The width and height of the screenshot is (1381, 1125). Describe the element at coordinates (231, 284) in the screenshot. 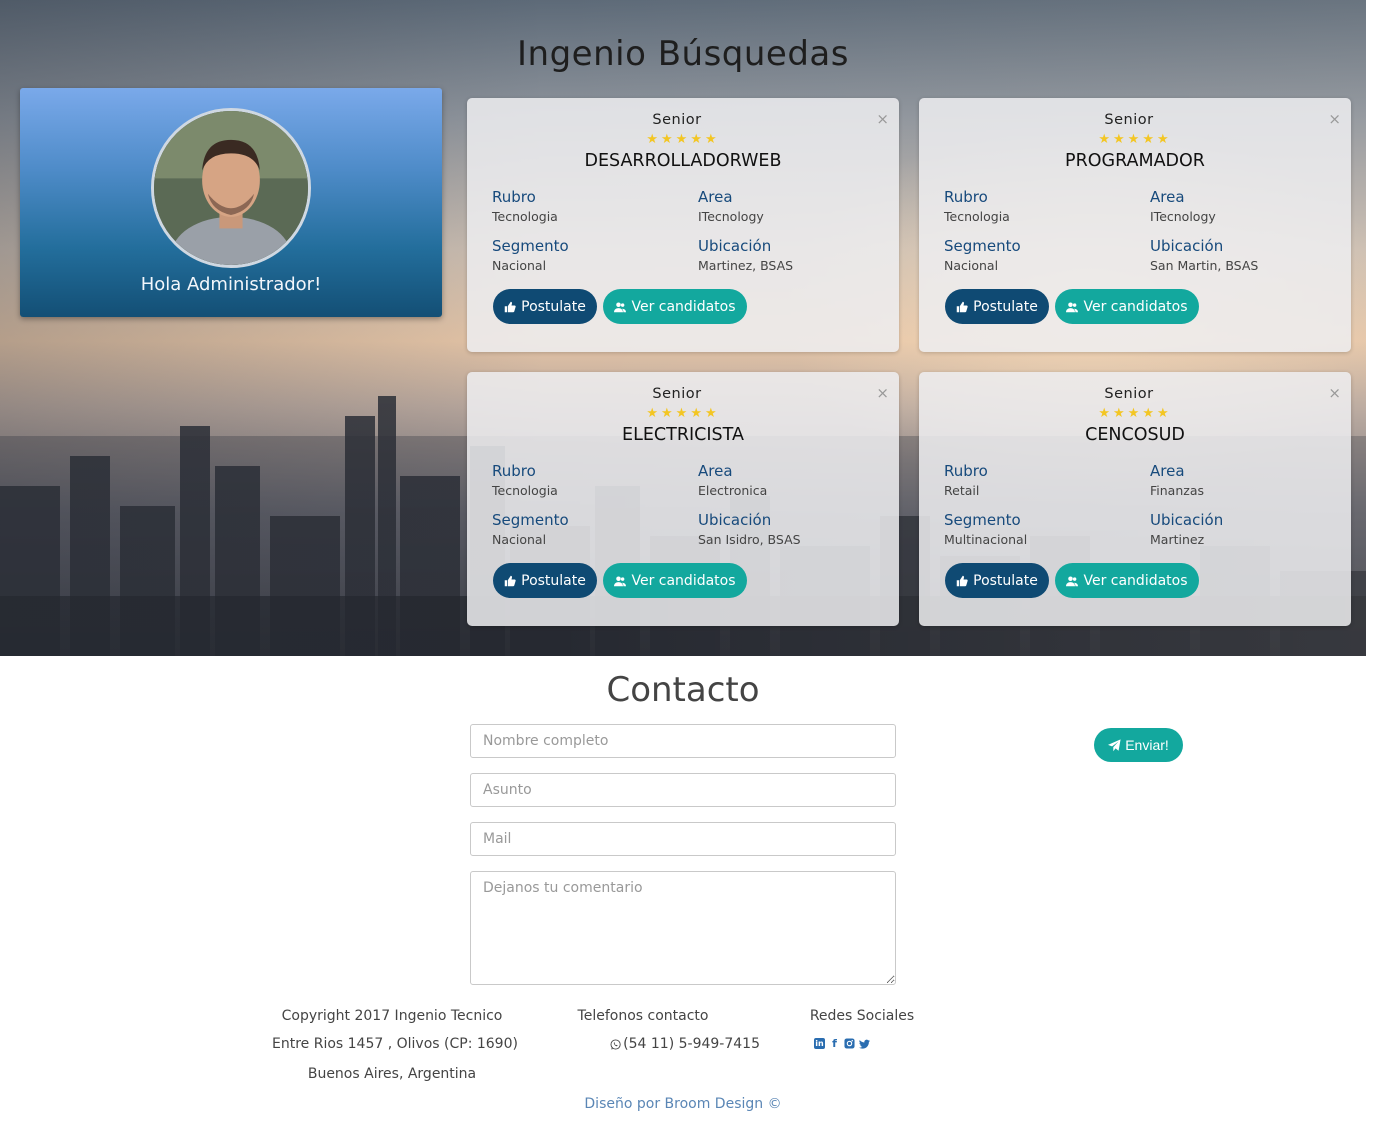

I see `greeting-text: Hola Administrador!` at that location.